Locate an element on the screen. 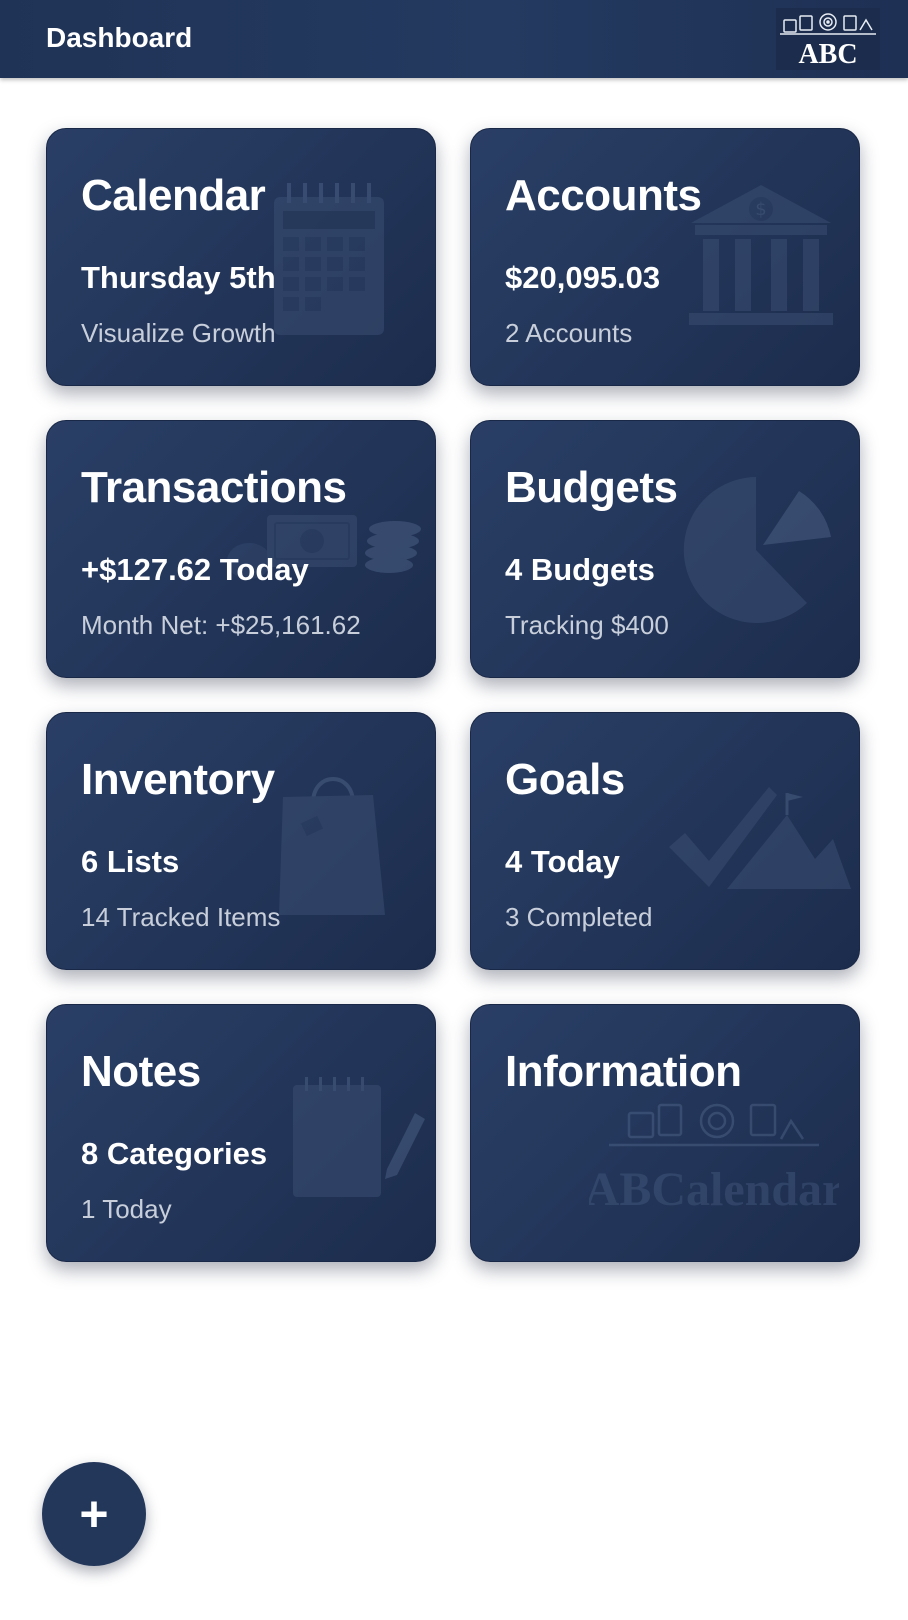  top-app-bar: Dashboard ABC is located at coordinates (454, 39).